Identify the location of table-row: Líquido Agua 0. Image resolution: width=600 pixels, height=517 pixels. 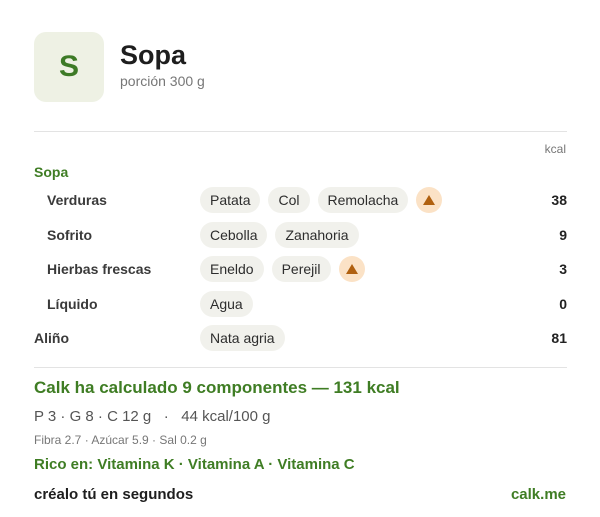
(300, 304).